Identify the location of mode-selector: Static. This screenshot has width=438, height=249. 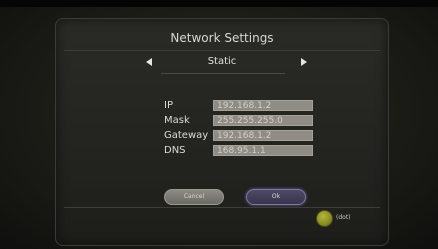
(222, 65).